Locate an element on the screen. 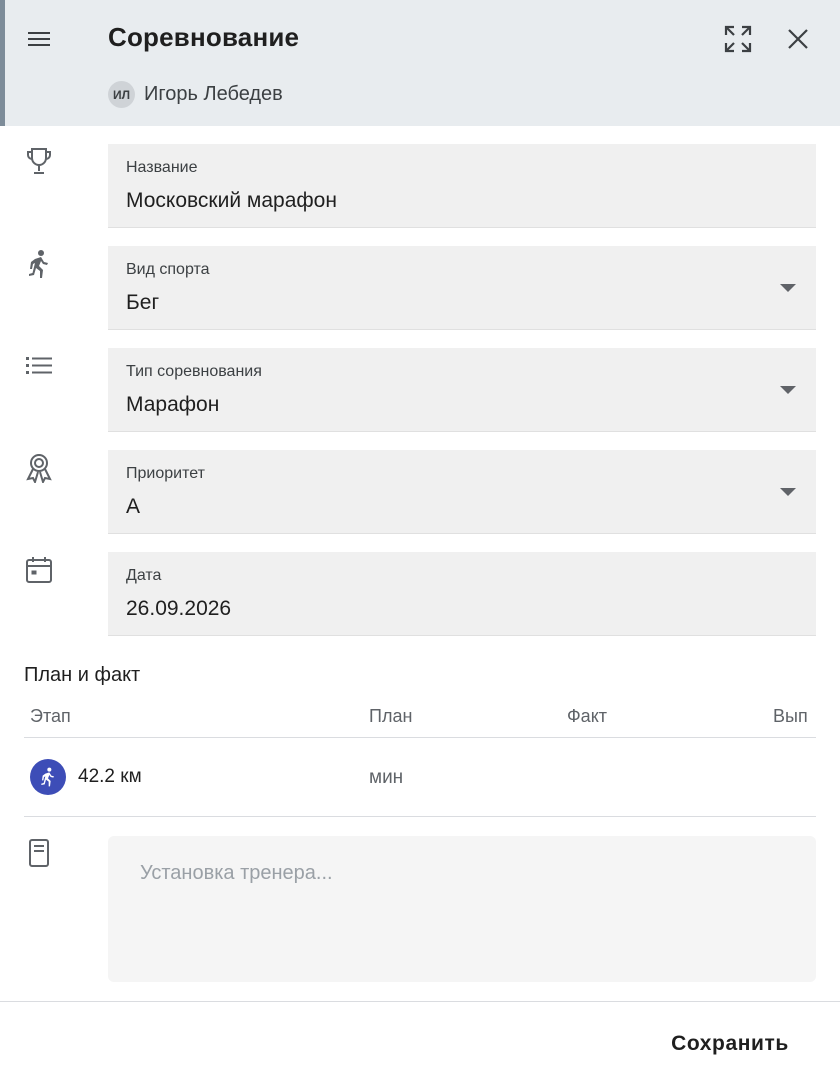 This screenshot has height=1086, width=840. priority-value: A is located at coordinates (133, 506).